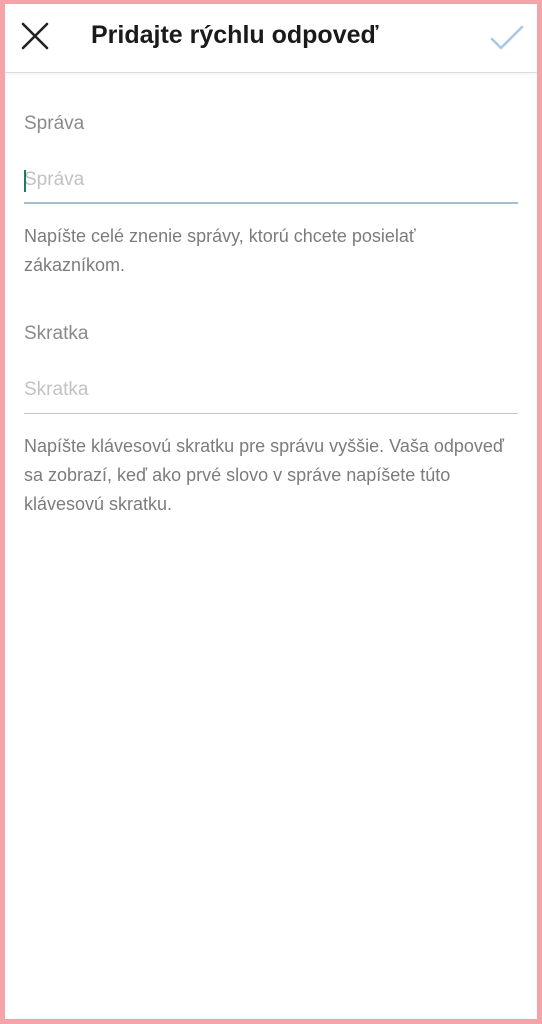 Image resolution: width=542 pixels, height=1024 pixels. I want to click on text-cursor, so click(25, 181).